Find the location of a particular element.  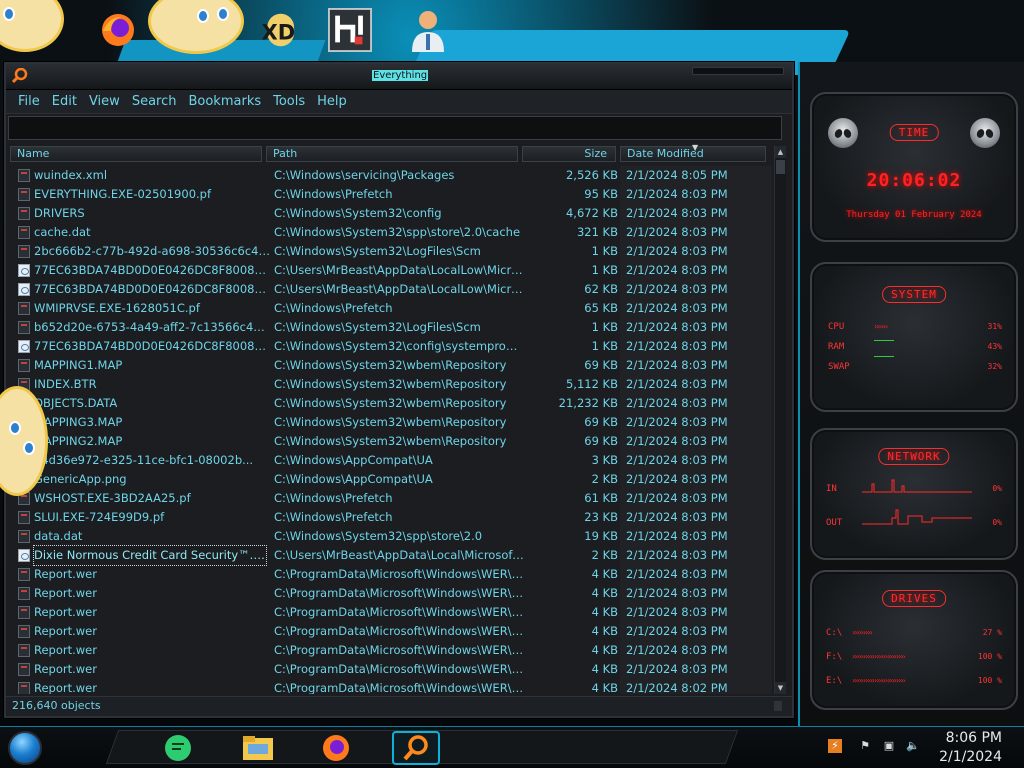

menu-help: Help is located at coordinates (332, 101).